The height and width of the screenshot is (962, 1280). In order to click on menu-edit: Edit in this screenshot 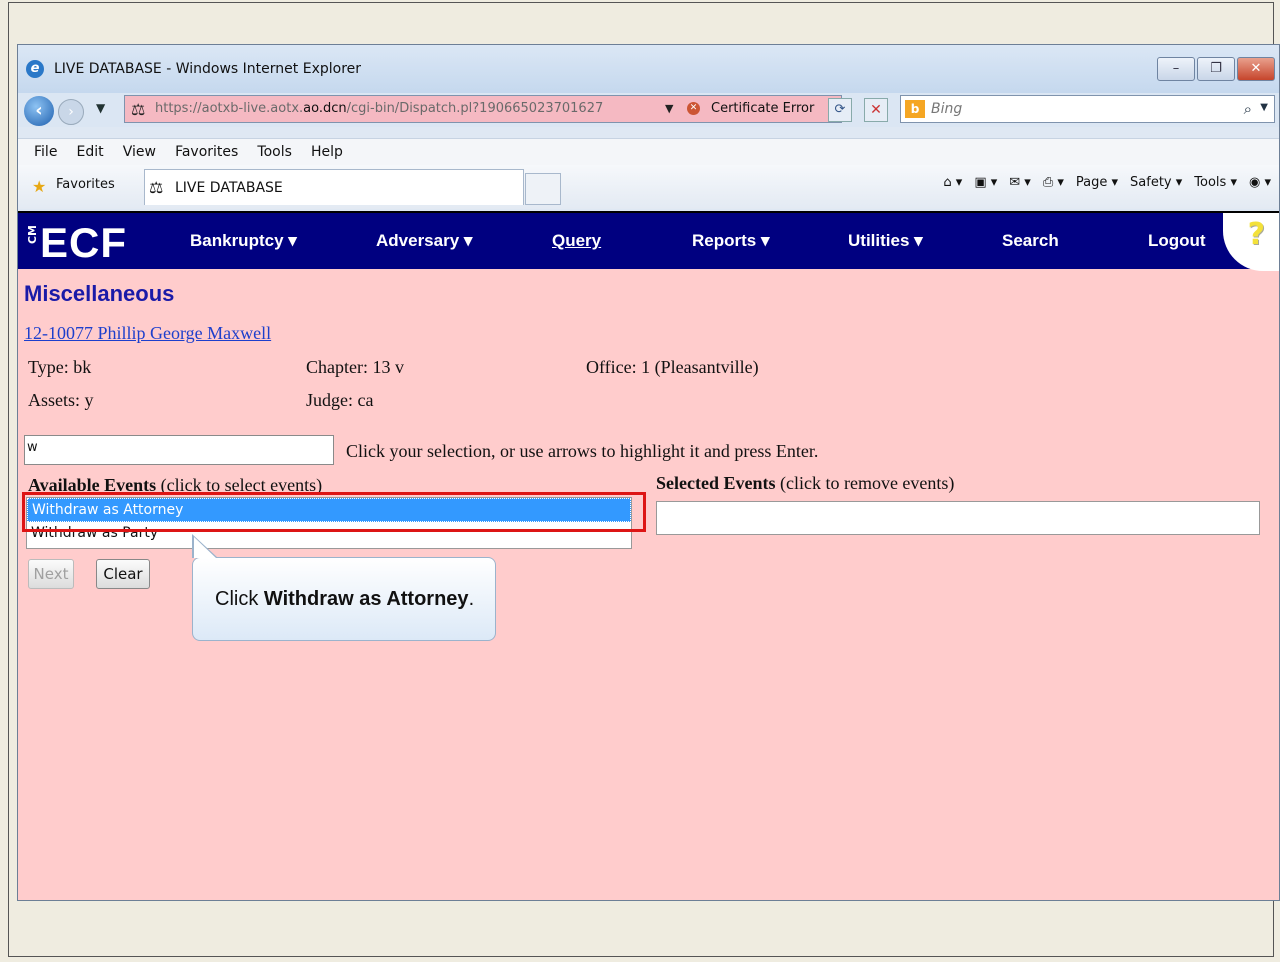, I will do `click(90, 149)`.